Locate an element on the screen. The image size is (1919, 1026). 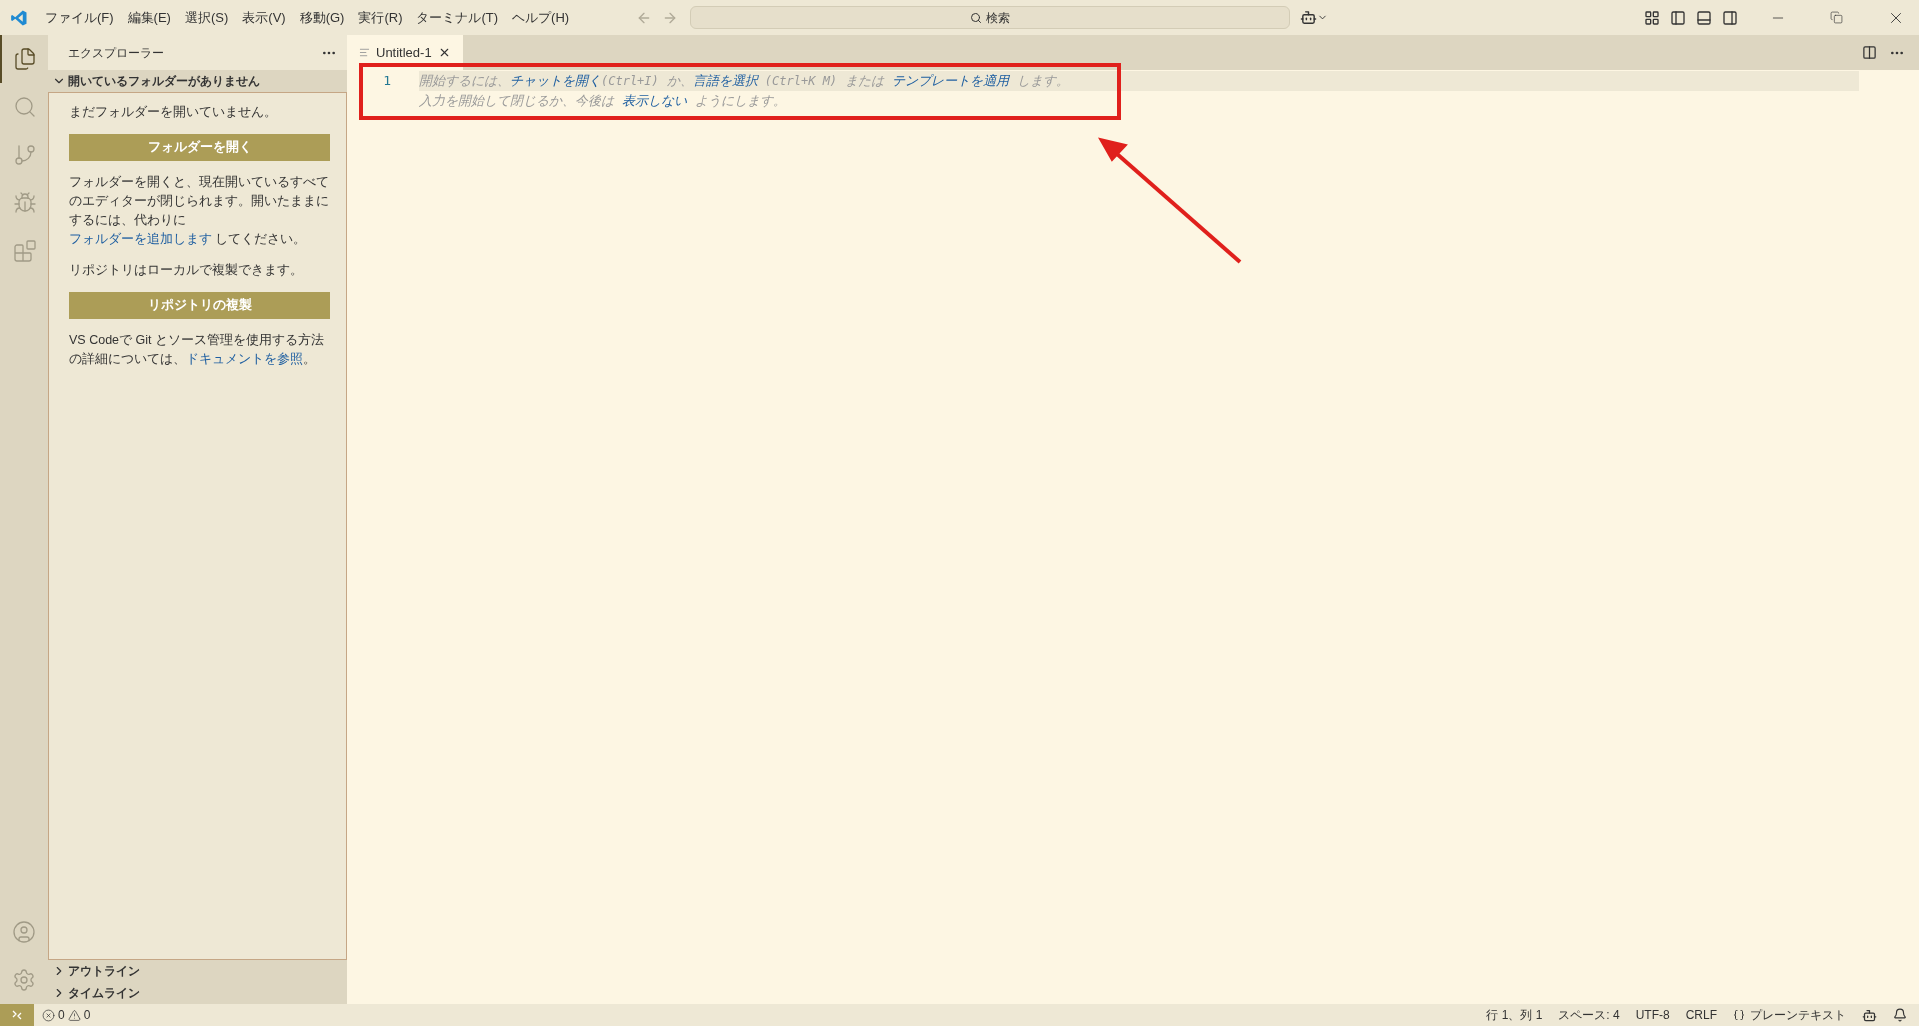
hint-link: チャットを開く is located at coordinates (555, 80).